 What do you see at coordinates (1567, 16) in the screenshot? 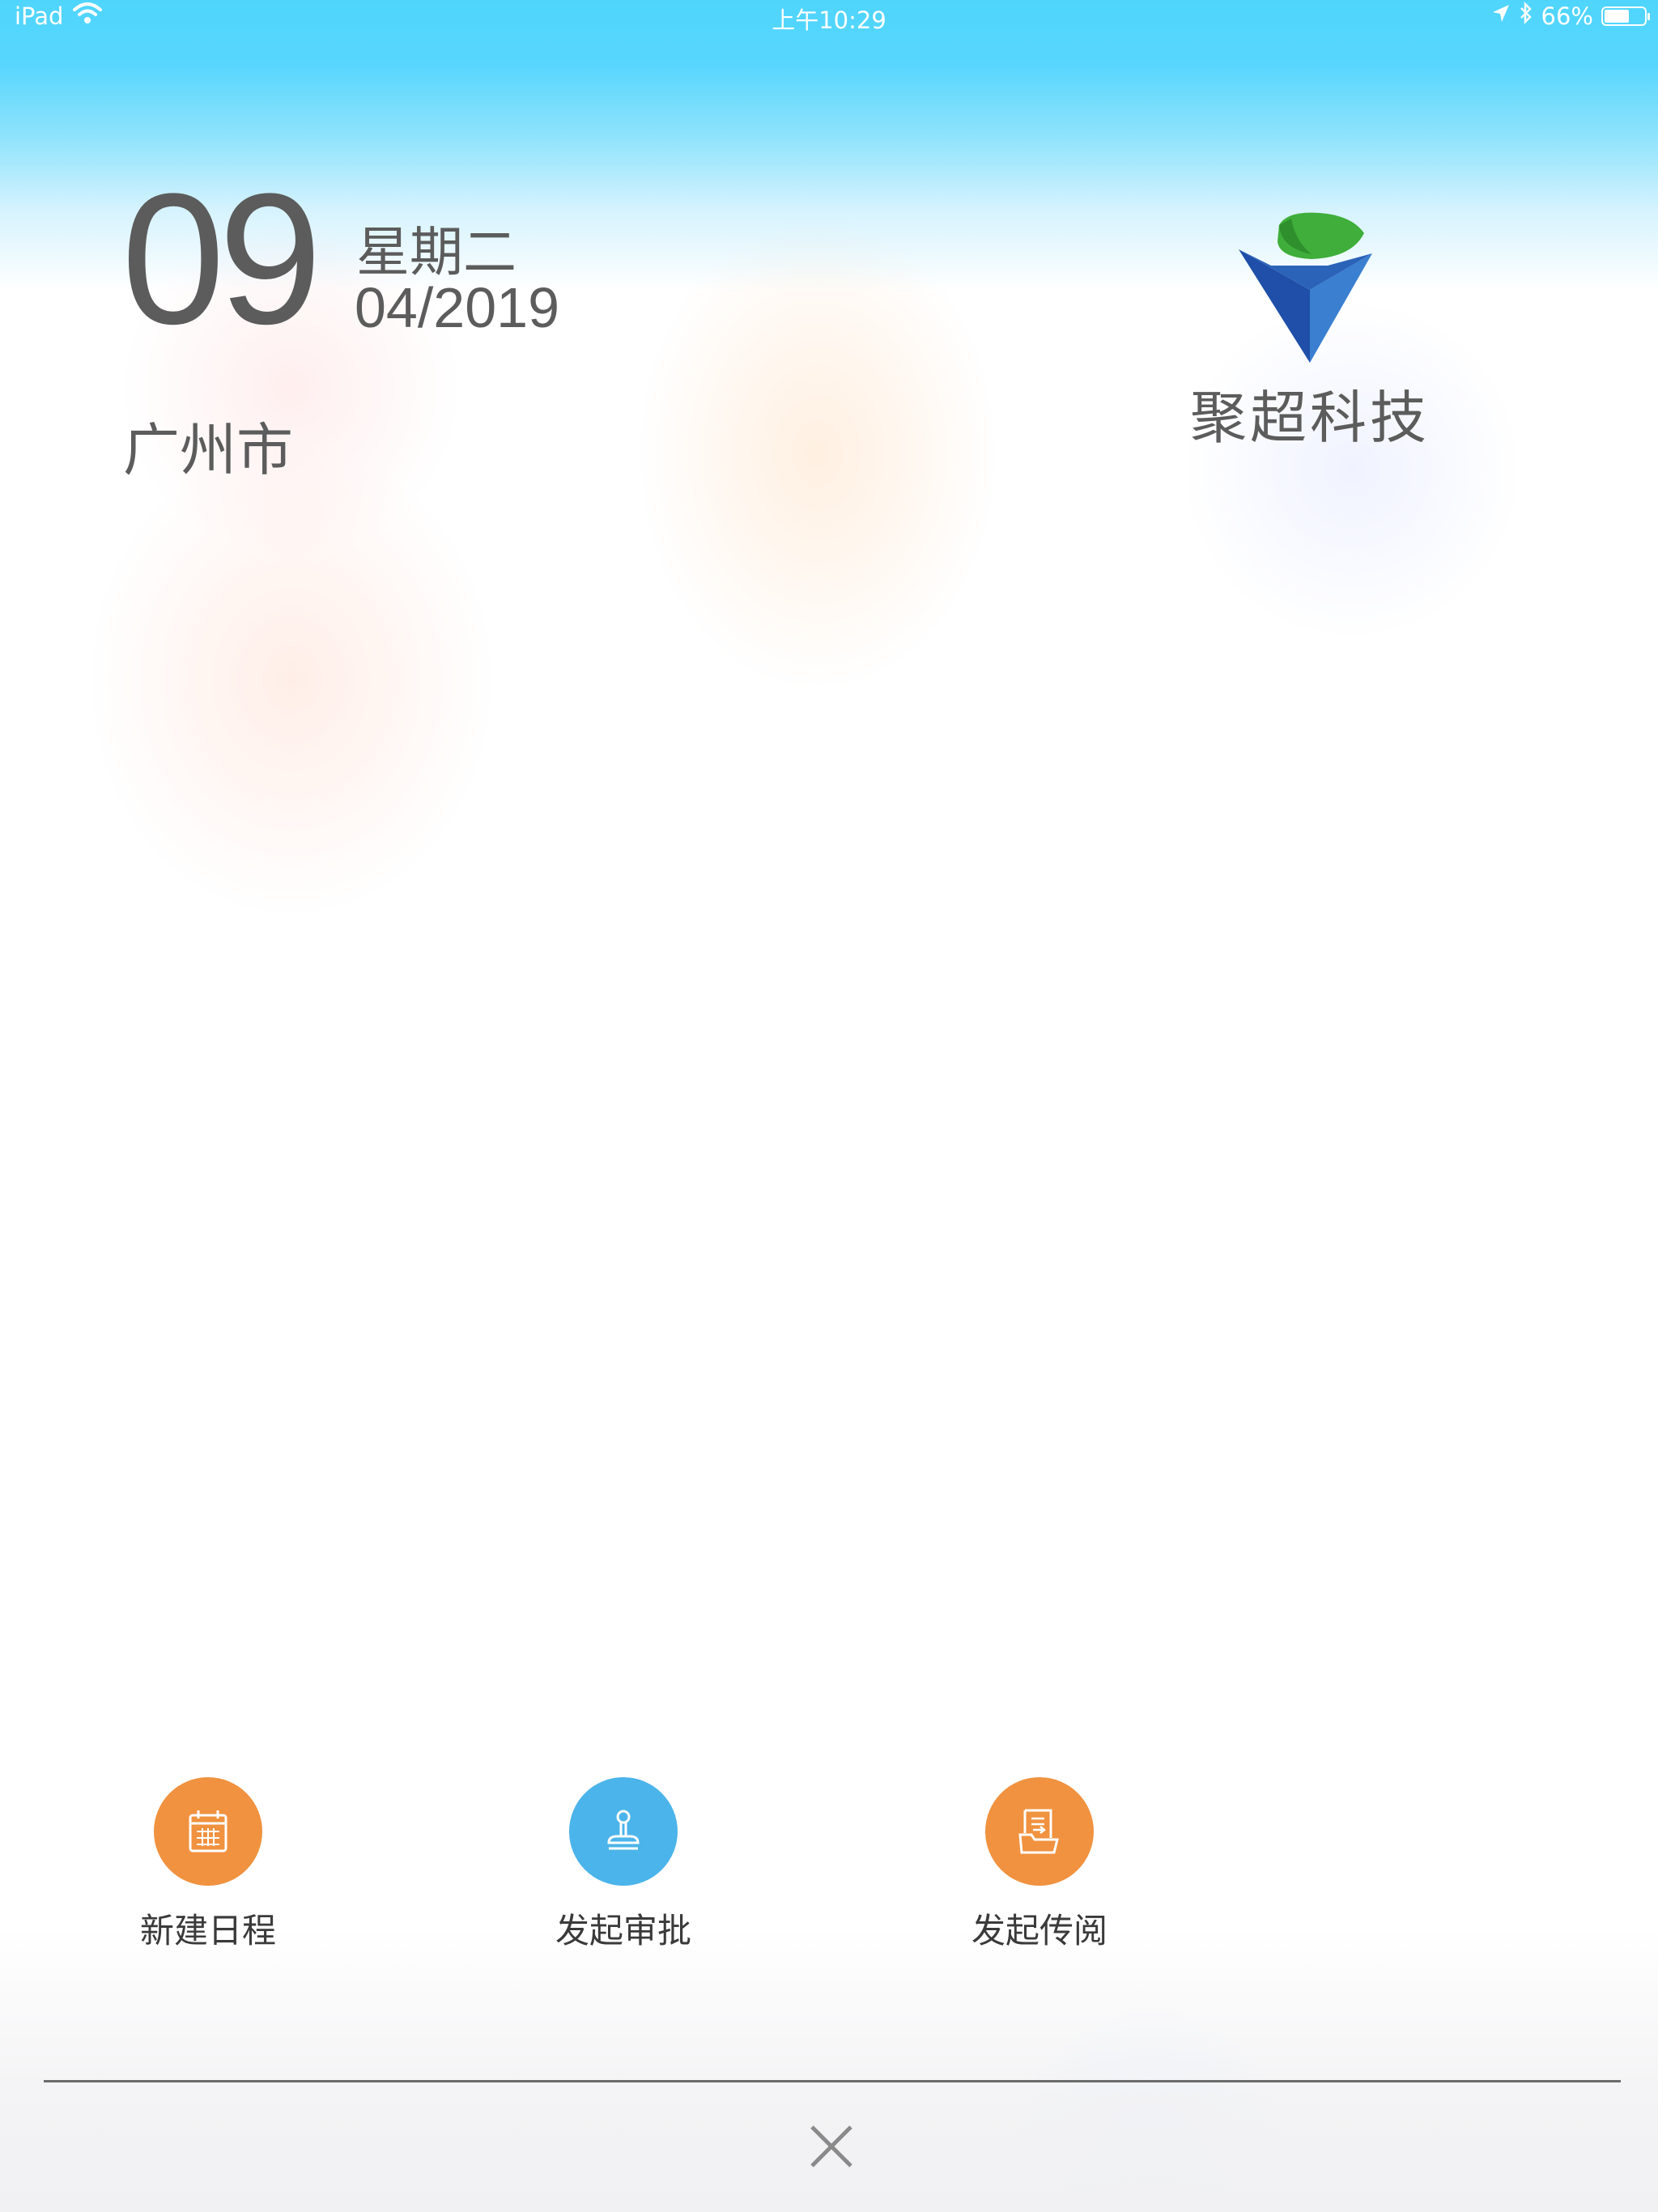
I see `battery-percent: 66%` at bounding box center [1567, 16].